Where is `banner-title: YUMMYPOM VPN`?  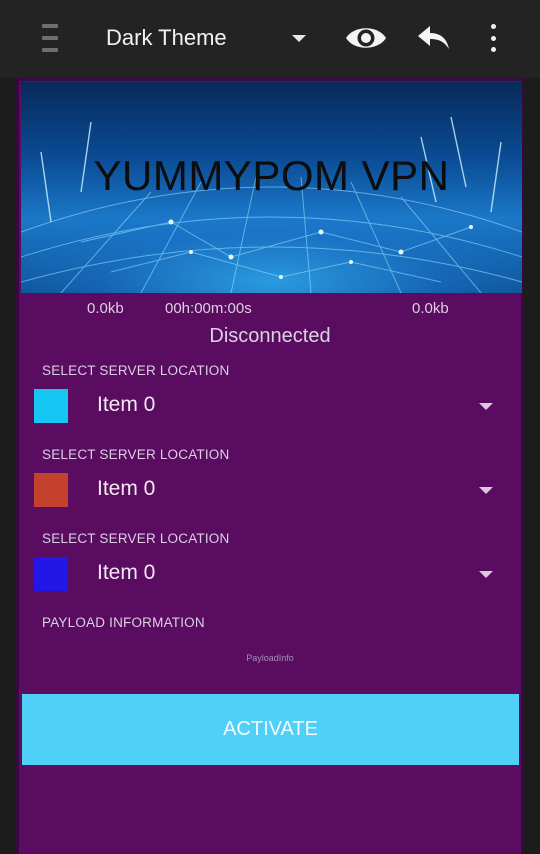 banner-title: YUMMYPOM VPN is located at coordinates (271, 175).